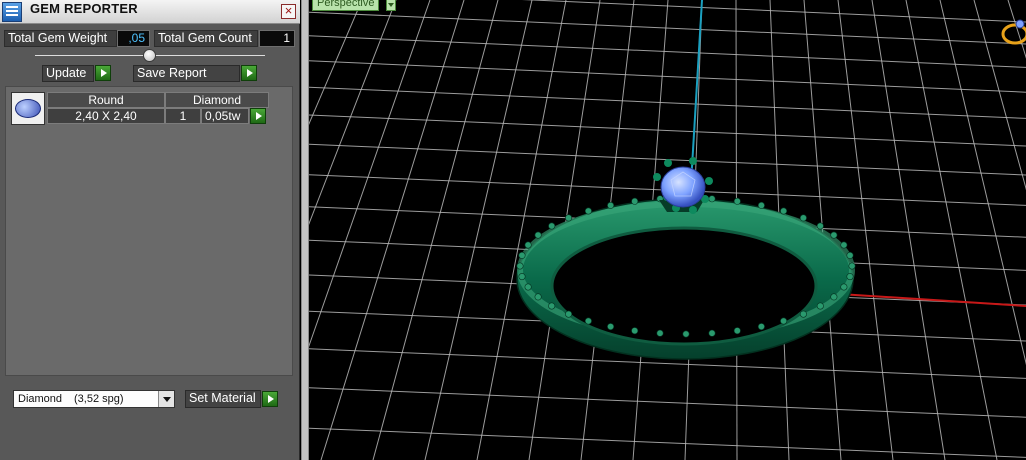 This screenshot has height=460, width=1026. I want to click on save-report-button: Save Report, so click(186, 73).